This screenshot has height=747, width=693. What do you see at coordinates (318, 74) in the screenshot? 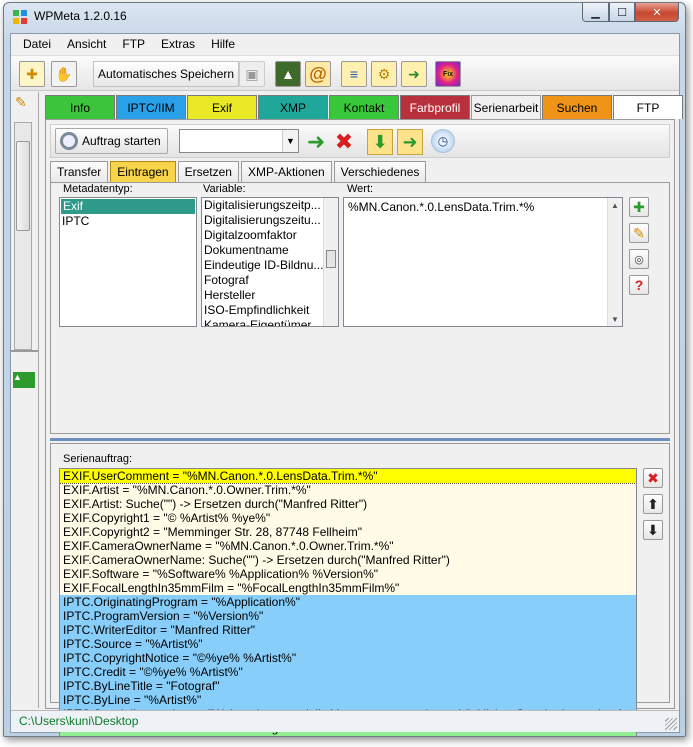
I see `email-button: @` at bounding box center [318, 74].